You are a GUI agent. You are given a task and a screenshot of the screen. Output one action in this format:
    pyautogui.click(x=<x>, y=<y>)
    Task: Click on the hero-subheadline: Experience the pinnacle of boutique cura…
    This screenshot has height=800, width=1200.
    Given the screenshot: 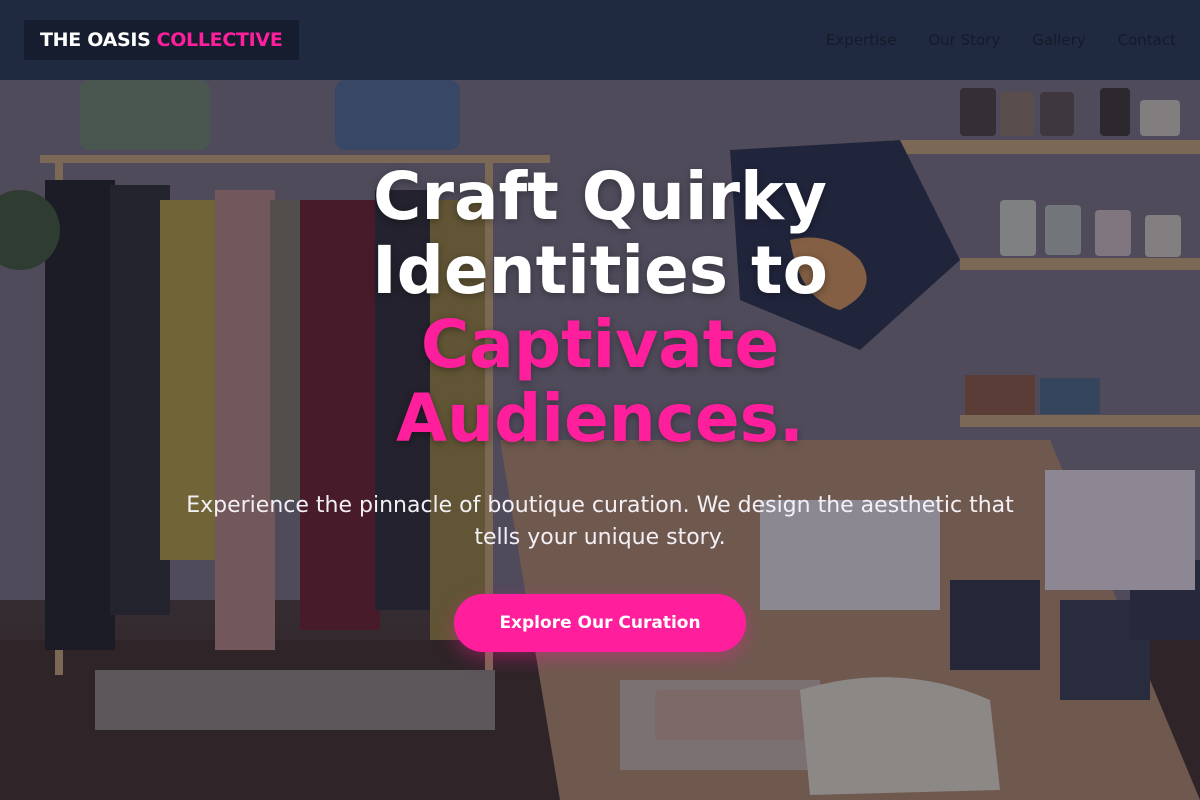 What is the action you would take?
    pyautogui.click(x=600, y=521)
    